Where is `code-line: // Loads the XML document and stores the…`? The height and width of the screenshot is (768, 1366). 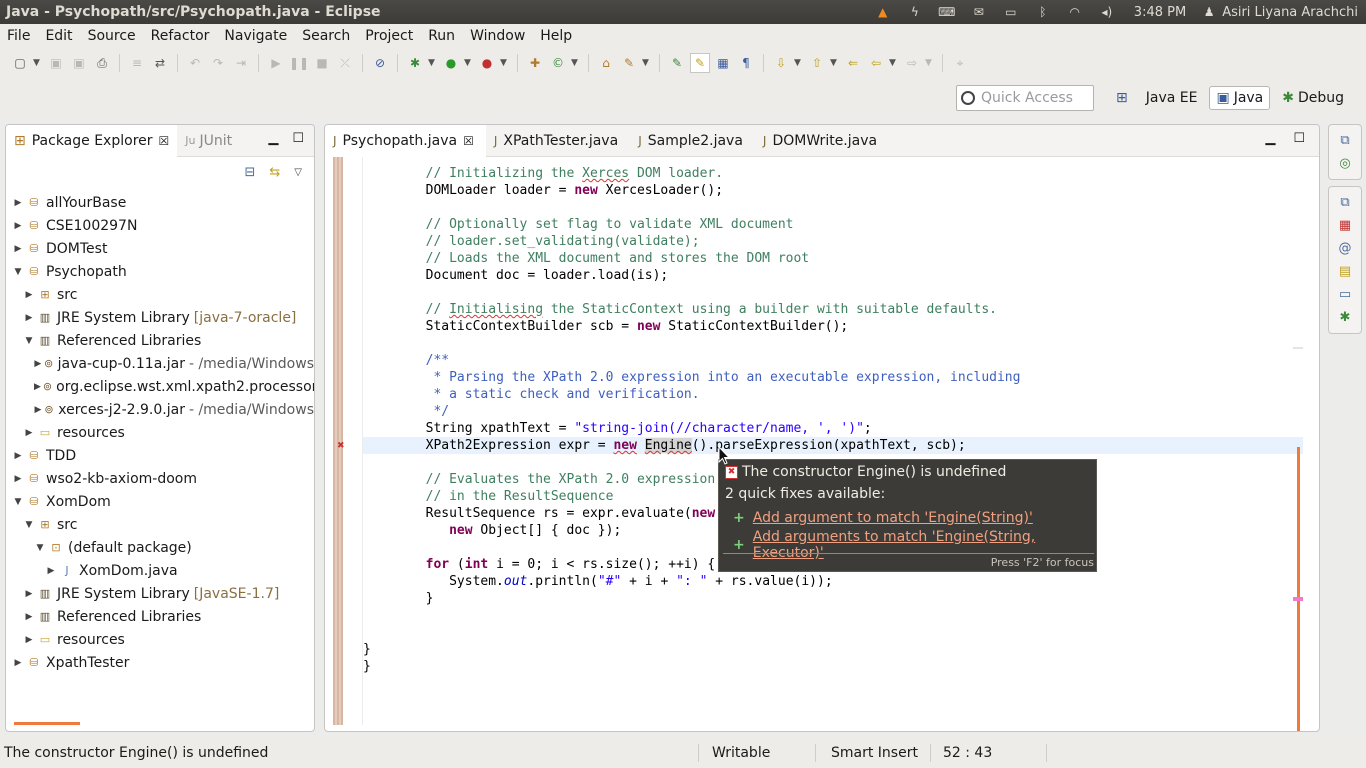 code-line: // Loads the XML document and stores the… is located at coordinates (833, 258).